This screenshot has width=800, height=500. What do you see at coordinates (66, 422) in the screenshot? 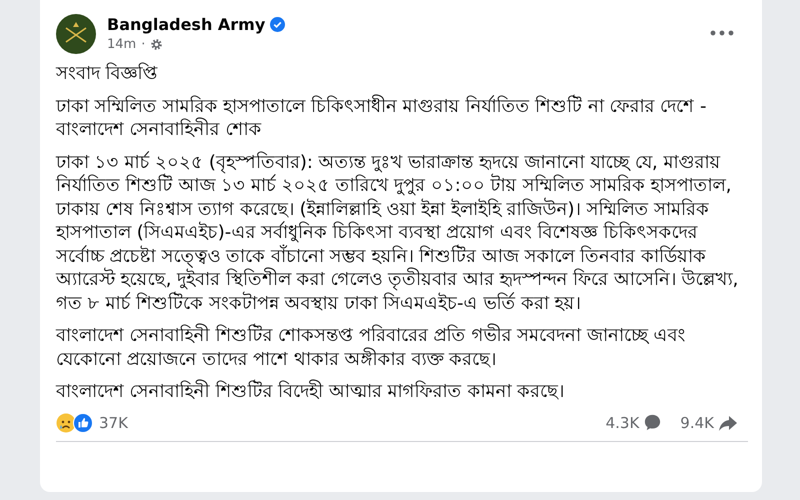
I see `sad-reaction-icon` at bounding box center [66, 422].